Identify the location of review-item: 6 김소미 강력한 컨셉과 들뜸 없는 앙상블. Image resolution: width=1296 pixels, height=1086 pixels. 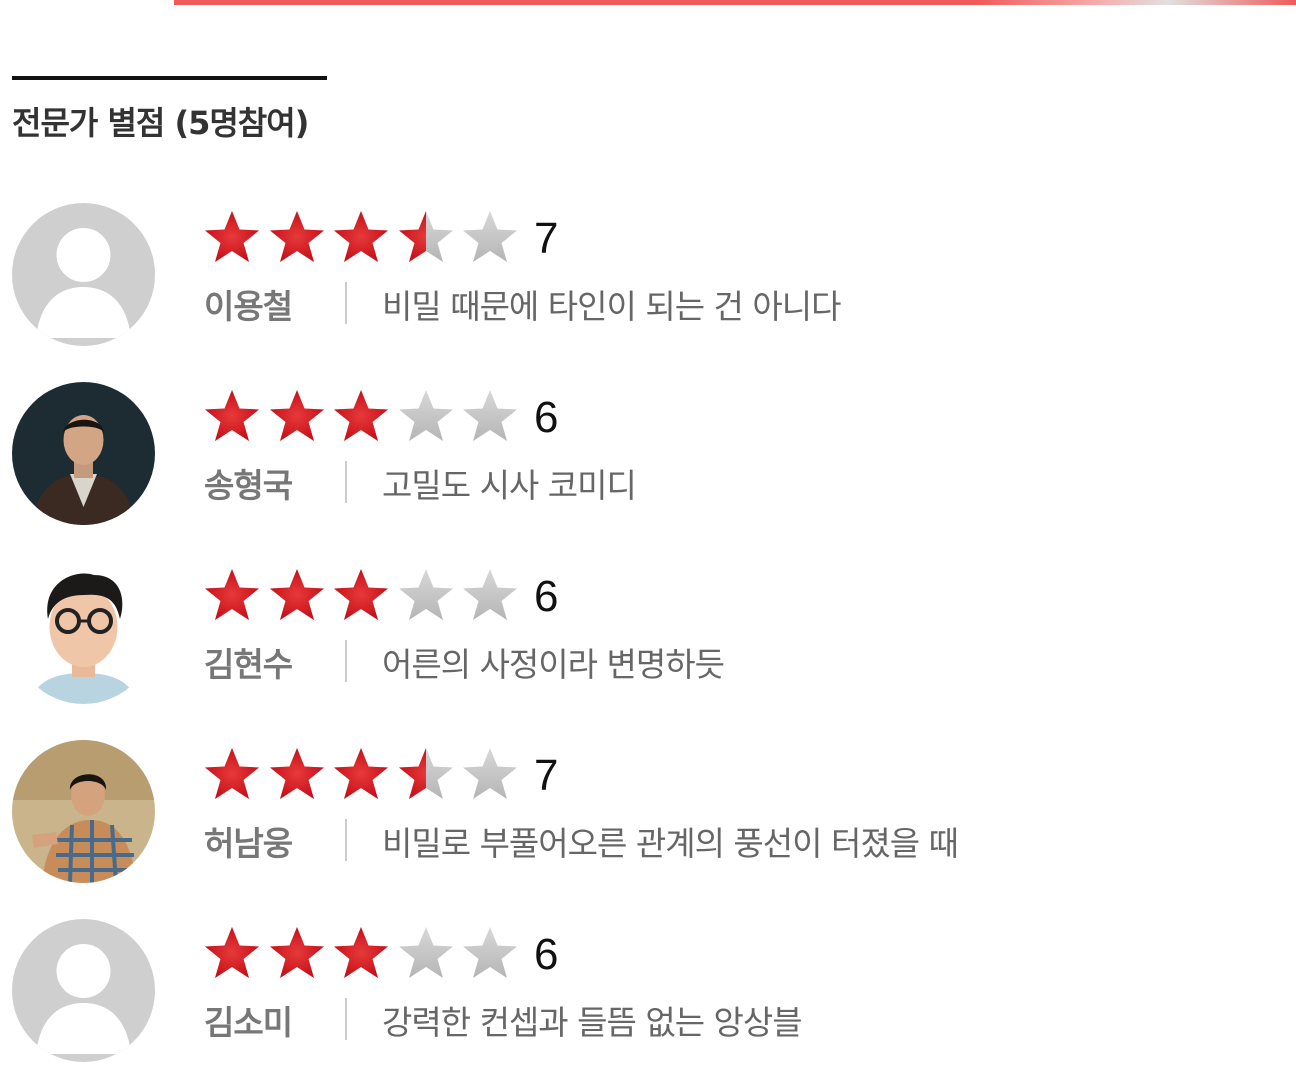
(648, 991).